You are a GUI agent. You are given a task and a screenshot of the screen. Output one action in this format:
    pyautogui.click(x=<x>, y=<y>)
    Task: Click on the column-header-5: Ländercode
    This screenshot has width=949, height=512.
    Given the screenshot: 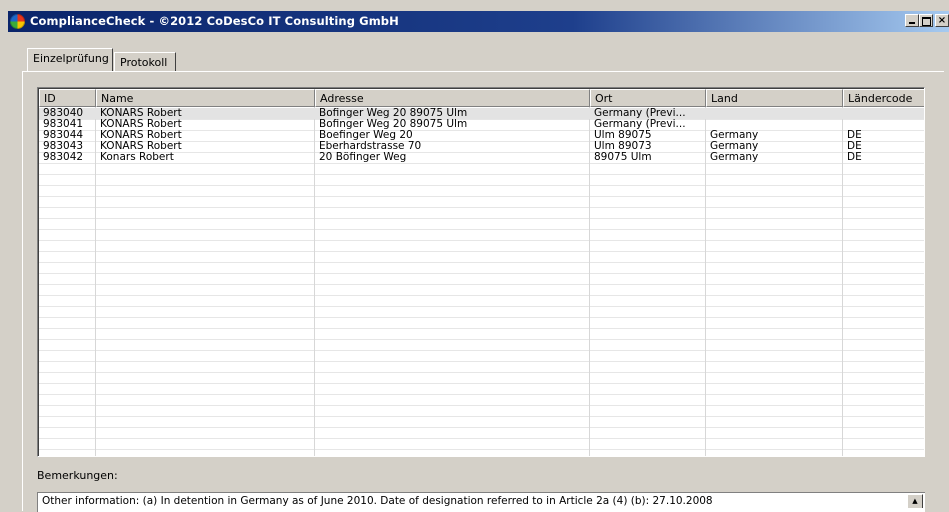 What is the action you would take?
    pyautogui.click(x=883, y=98)
    